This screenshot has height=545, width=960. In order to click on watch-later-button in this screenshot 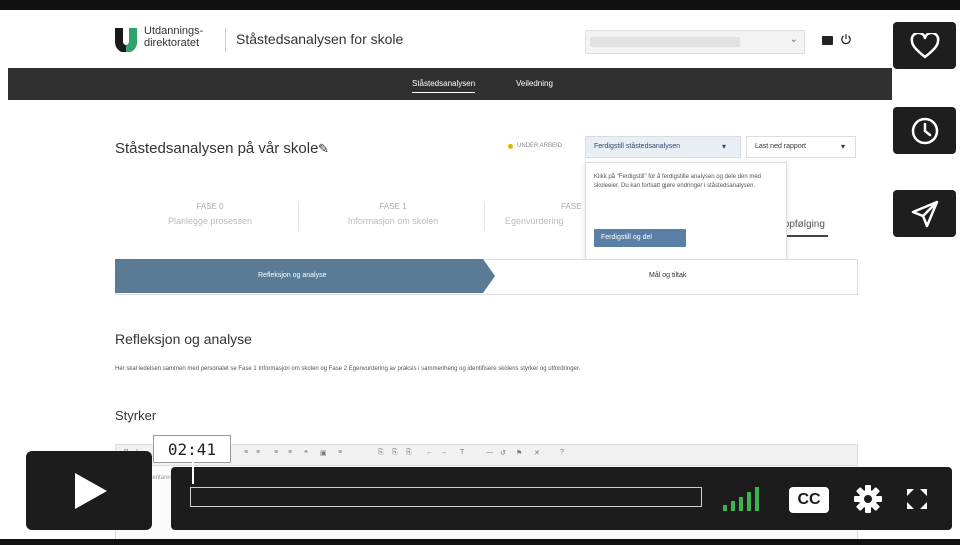, I will do `click(924, 130)`.